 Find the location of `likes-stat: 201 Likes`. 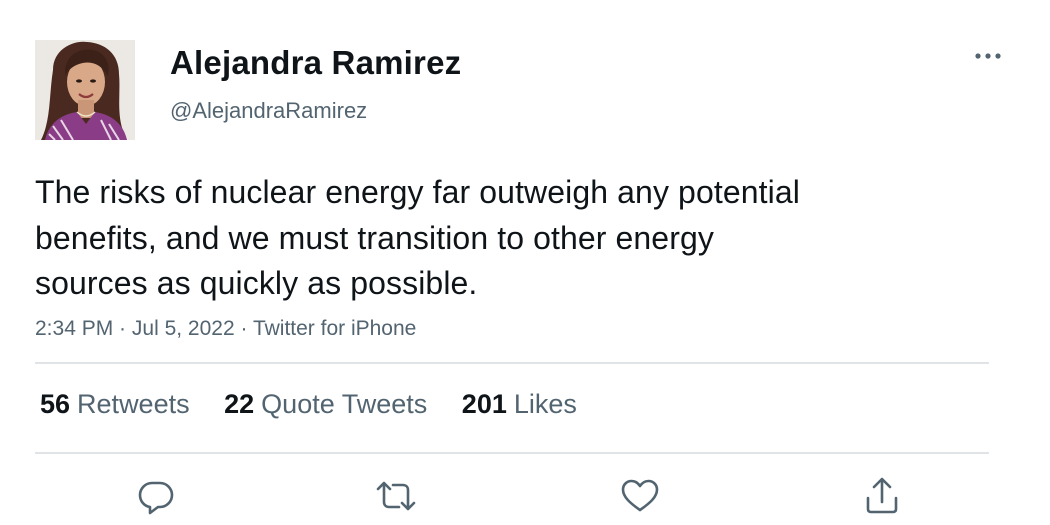

likes-stat: 201 Likes is located at coordinates (519, 404).